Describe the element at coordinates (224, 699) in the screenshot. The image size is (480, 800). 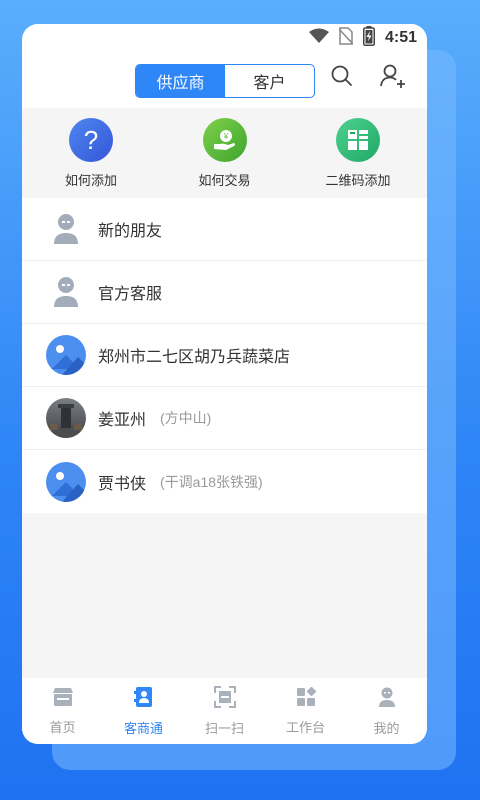
I see `scan-icon` at that location.